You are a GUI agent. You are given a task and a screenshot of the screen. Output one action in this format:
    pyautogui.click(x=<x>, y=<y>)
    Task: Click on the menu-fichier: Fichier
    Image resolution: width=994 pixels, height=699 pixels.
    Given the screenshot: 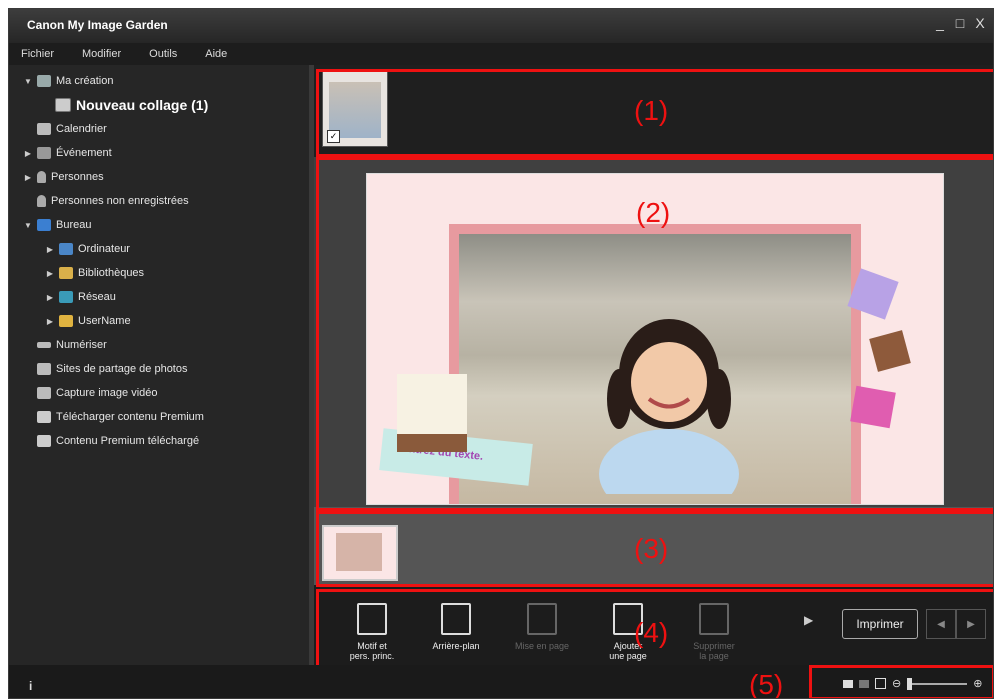 What is the action you would take?
    pyautogui.click(x=37, y=54)
    